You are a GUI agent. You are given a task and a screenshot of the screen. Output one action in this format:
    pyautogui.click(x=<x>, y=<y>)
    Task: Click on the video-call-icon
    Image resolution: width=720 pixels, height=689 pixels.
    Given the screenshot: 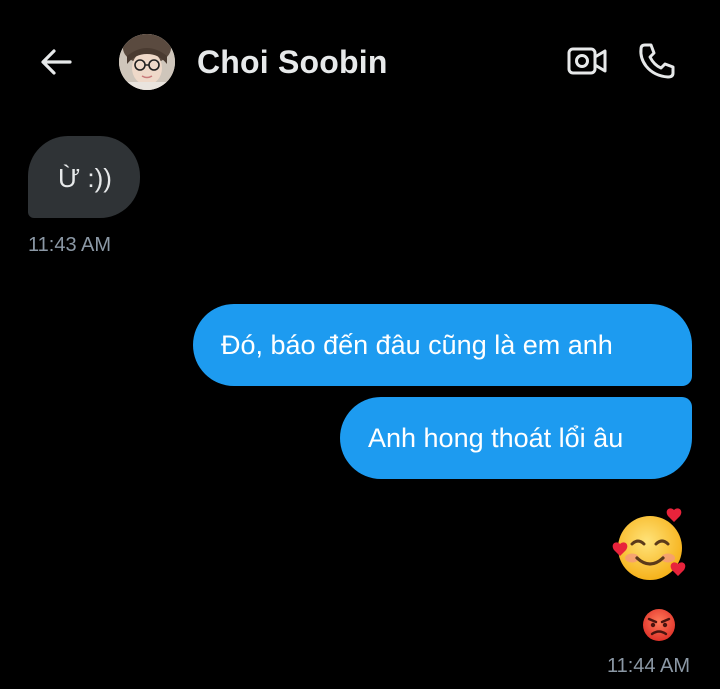 What is the action you would take?
    pyautogui.click(x=587, y=61)
    